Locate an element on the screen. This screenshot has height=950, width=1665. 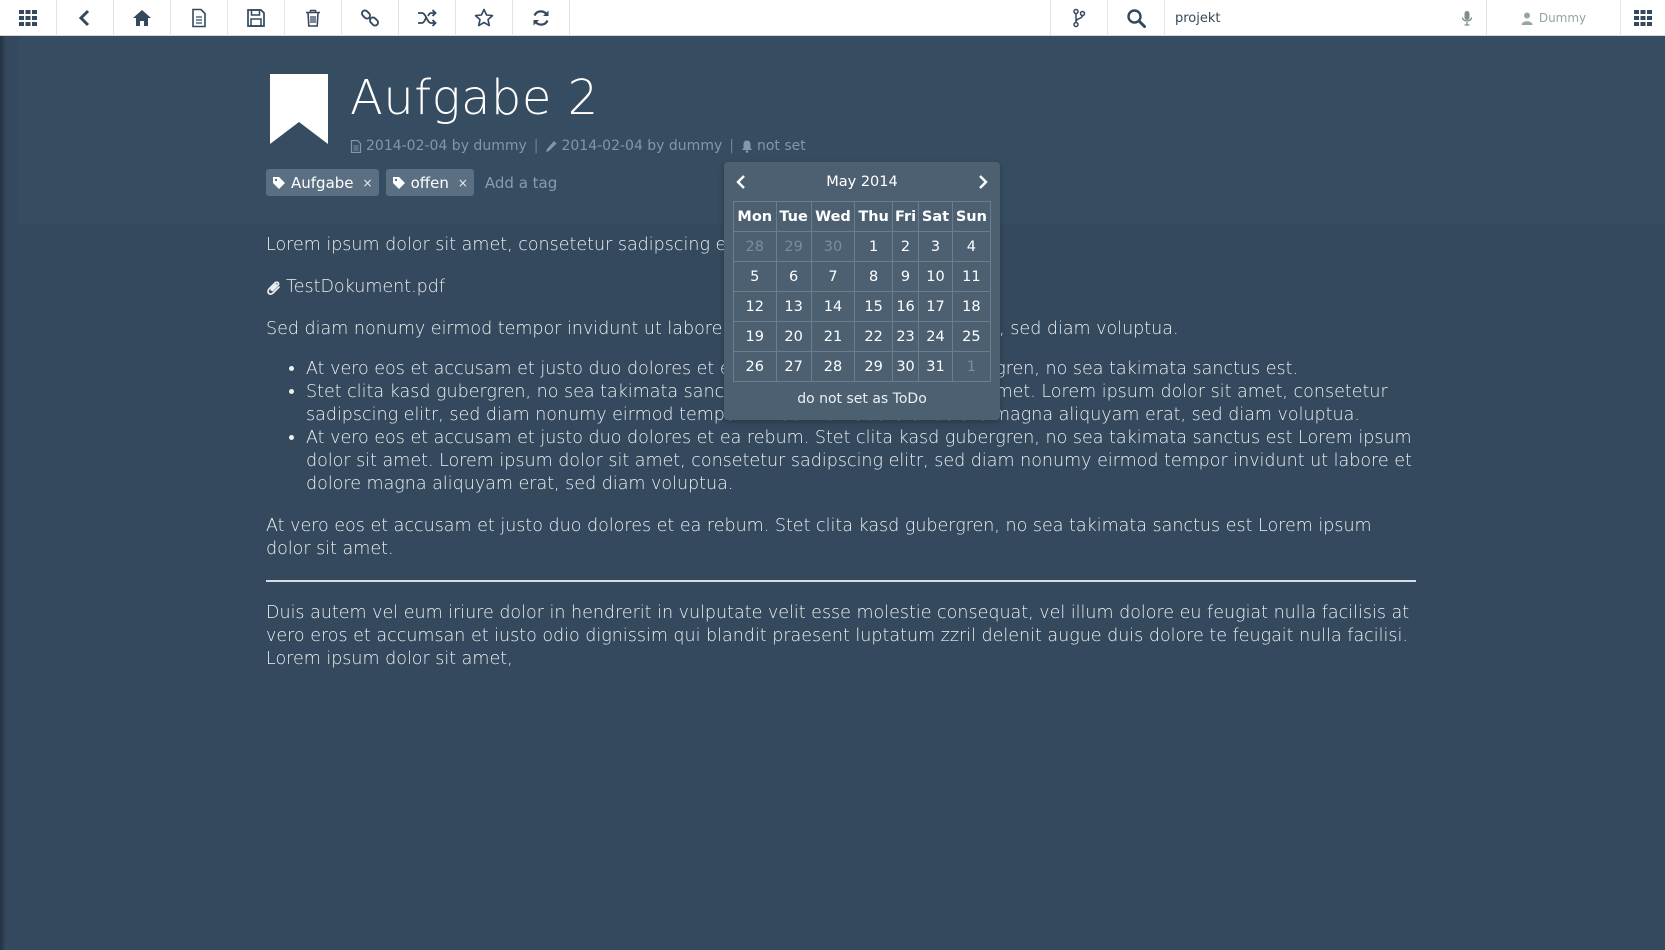
tag-aufgabe: Aufgabe × is located at coordinates (322, 182).